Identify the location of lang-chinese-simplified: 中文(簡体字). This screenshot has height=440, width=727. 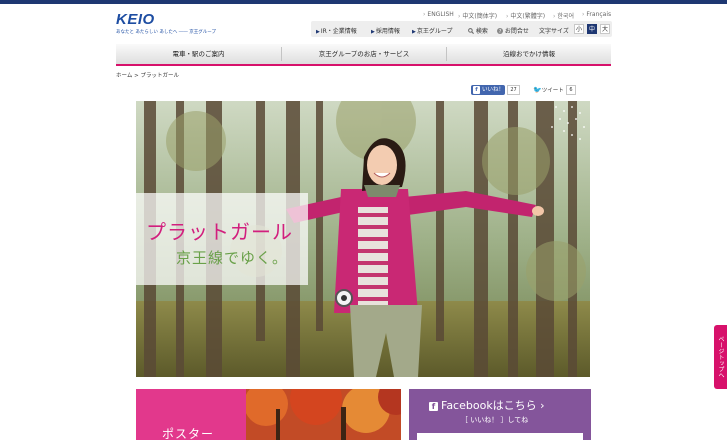
(477, 15).